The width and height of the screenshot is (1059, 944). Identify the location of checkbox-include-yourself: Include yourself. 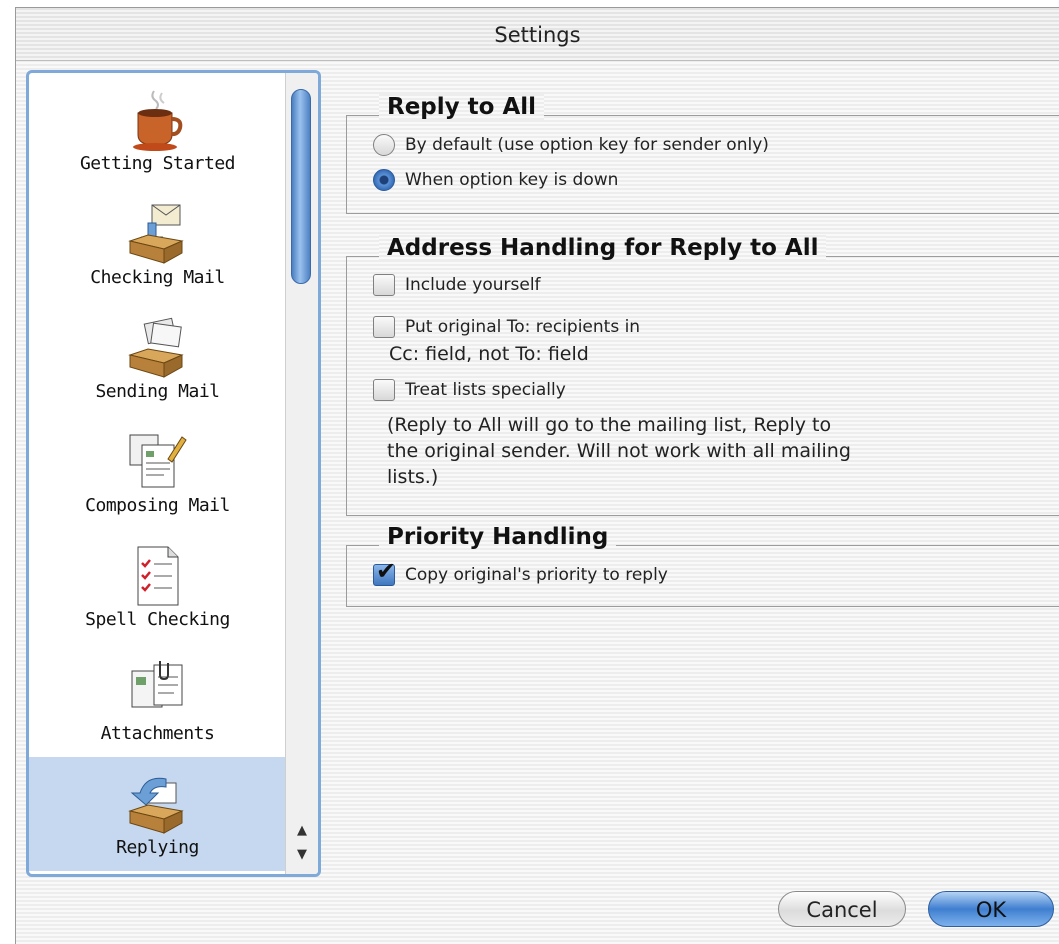
(457, 285).